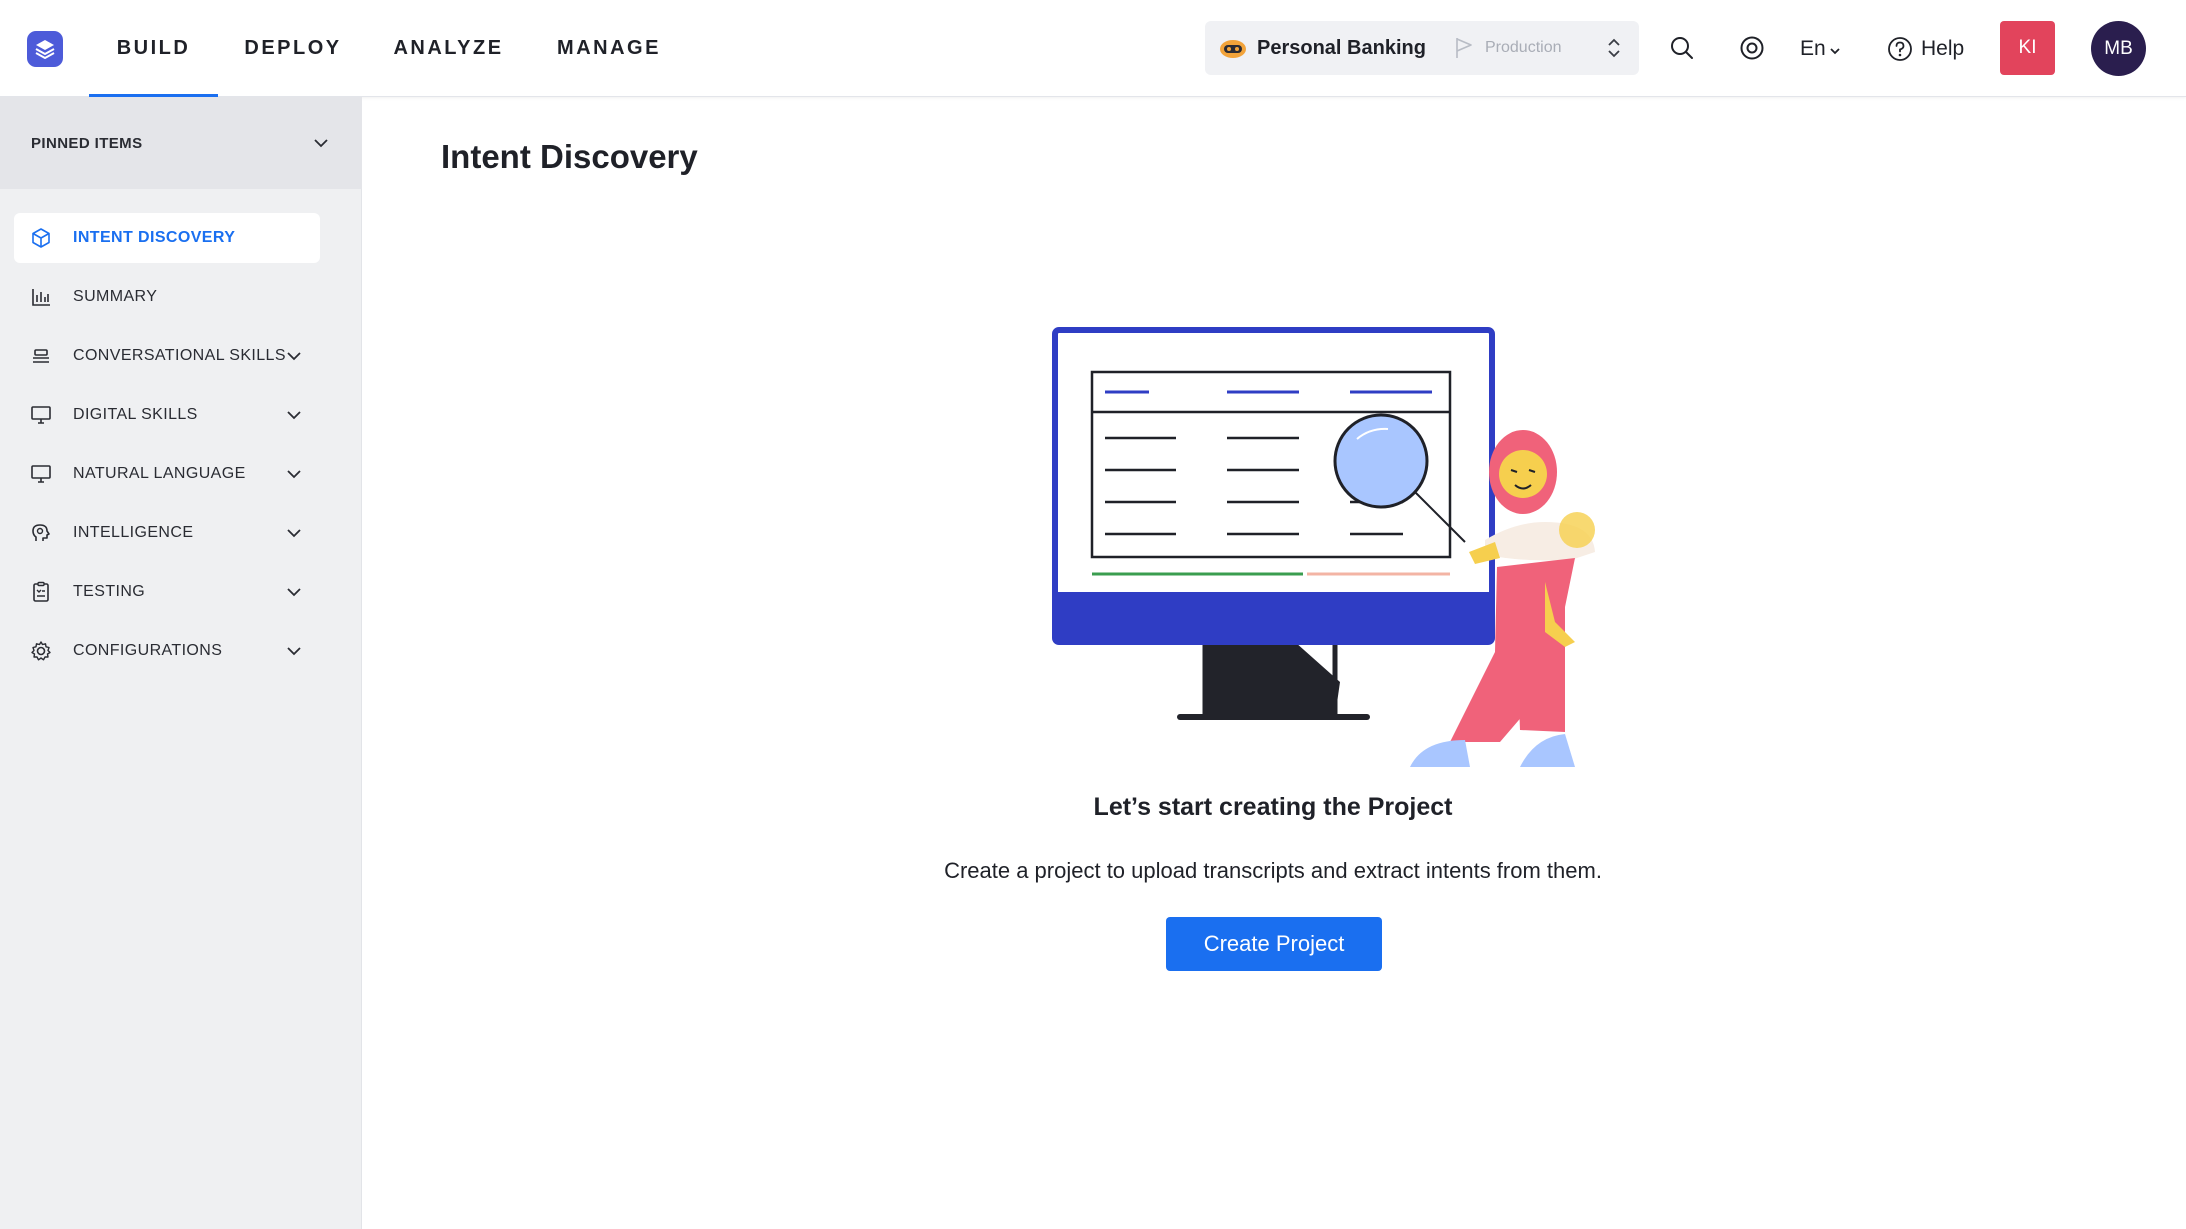 The image size is (2186, 1229). What do you see at coordinates (45, 49) in the screenshot?
I see `app-logo-icon` at bounding box center [45, 49].